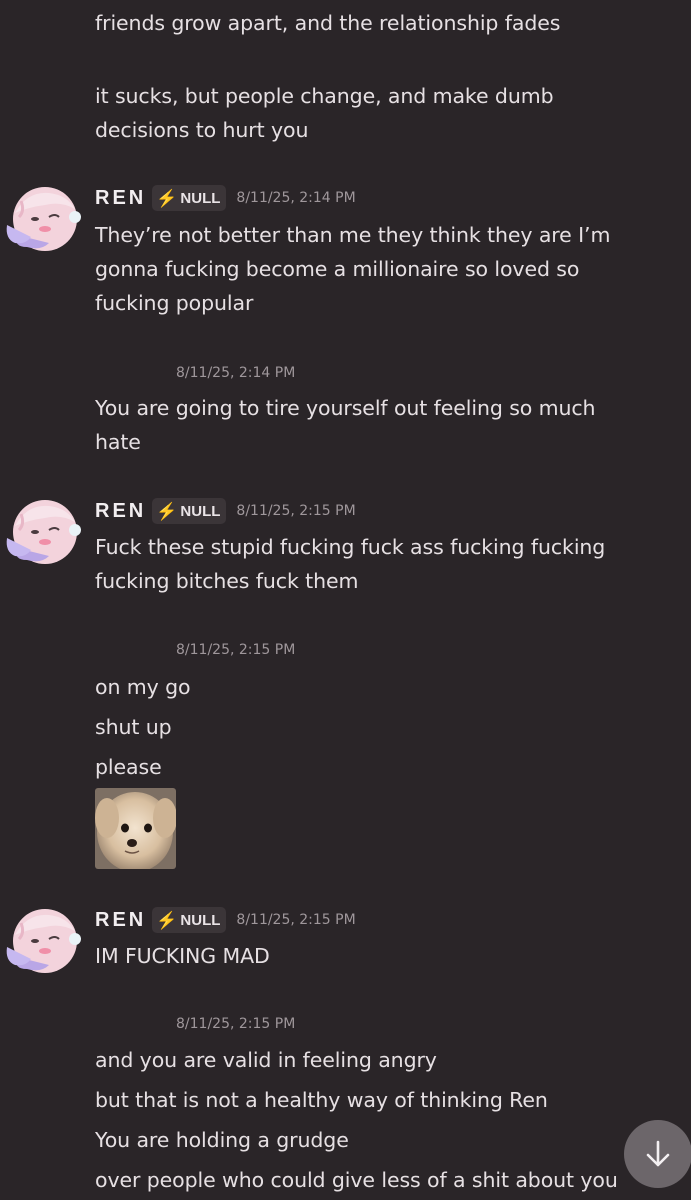 The height and width of the screenshot is (1200, 691). I want to click on message-line: on my go, so click(143, 687).